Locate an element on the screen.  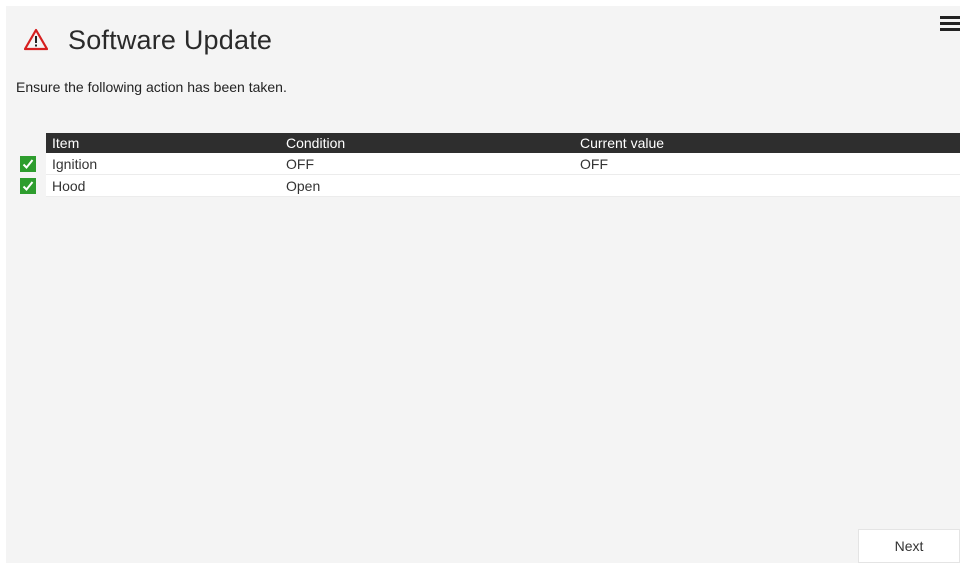
column-header-condition: Condition is located at coordinates (316, 143).